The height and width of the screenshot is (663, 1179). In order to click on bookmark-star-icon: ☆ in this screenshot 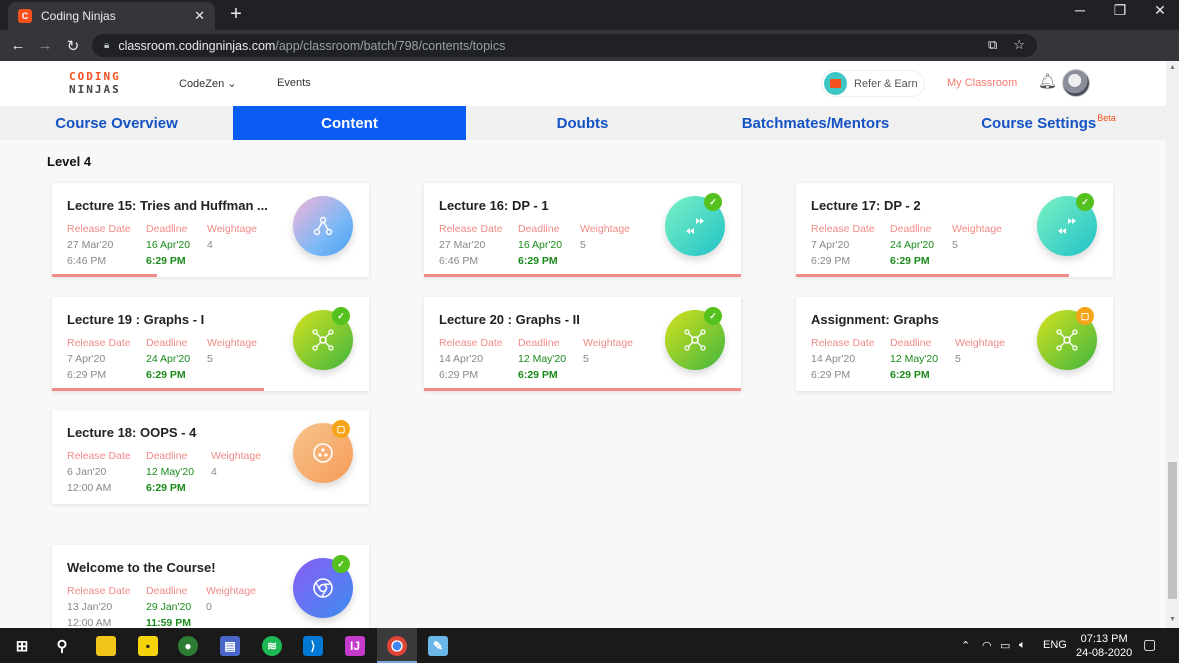, I will do `click(1019, 45)`.